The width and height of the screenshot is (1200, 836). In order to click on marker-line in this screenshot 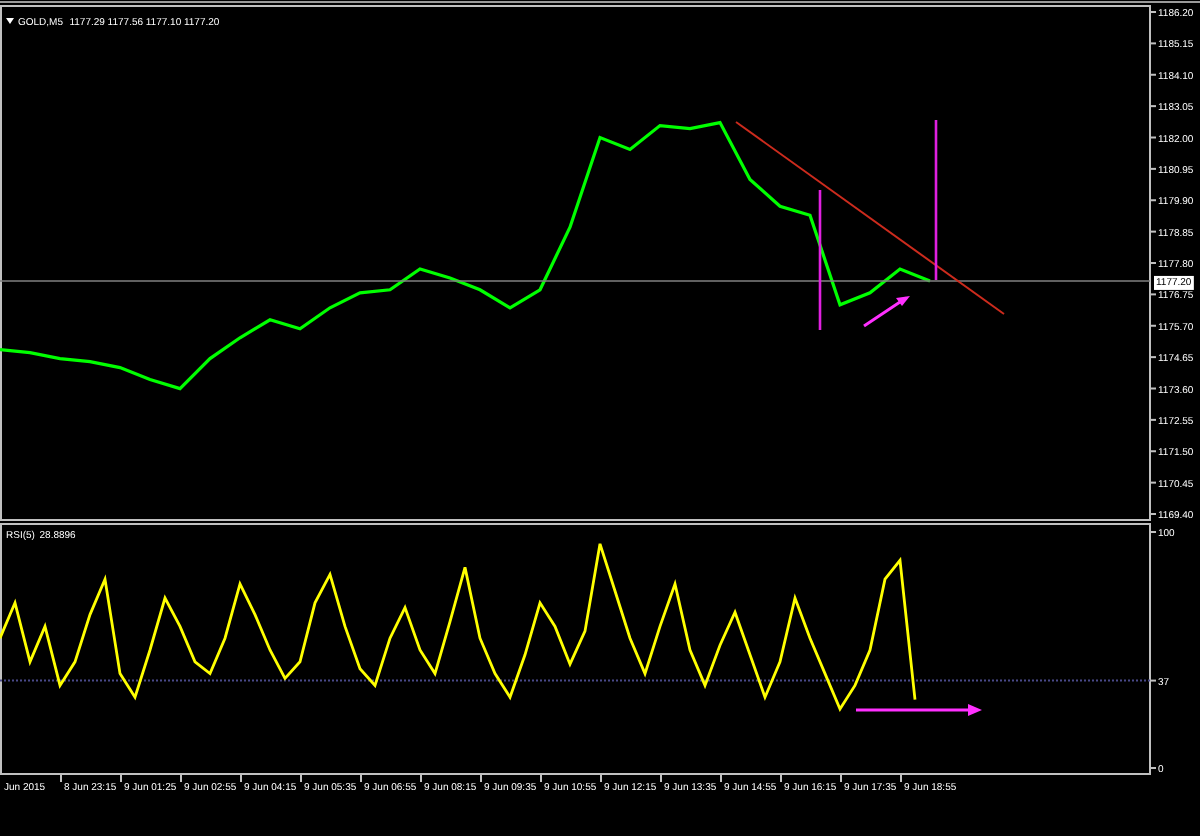, I will do `click(820, 260)`.